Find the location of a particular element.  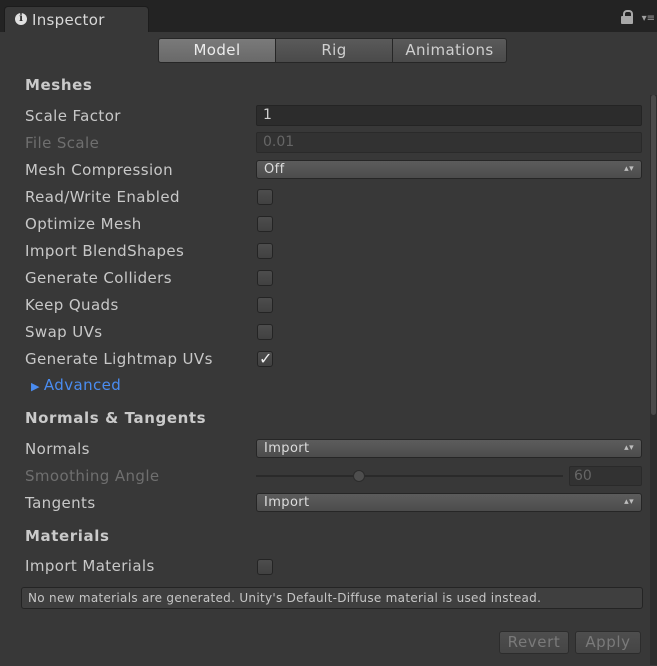

tab-model: Model is located at coordinates (217, 50).